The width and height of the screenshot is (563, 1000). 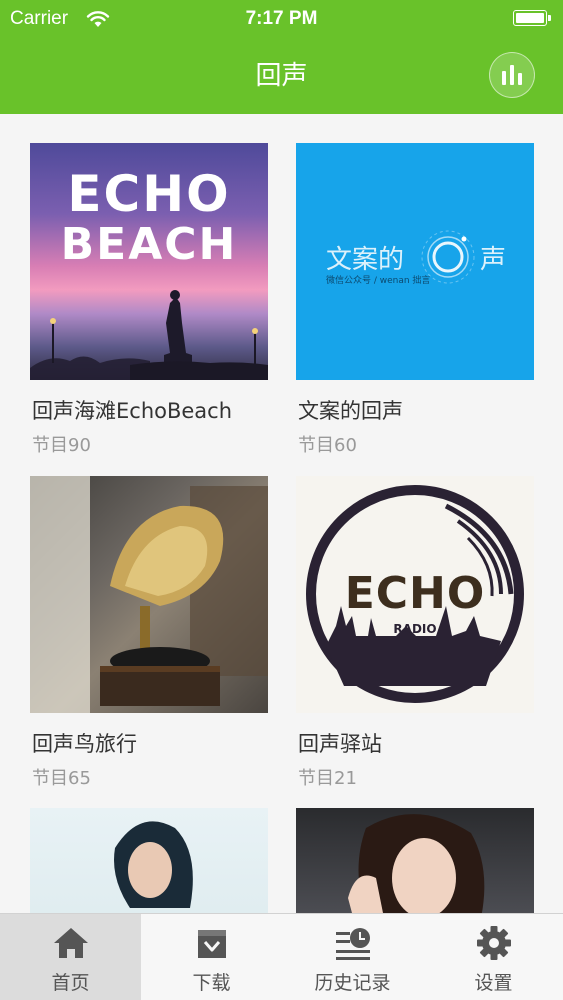 What do you see at coordinates (415, 261) in the screenshot?
I see `cover-image: 文案的 声 微信公众号 / wenan 拙言` at bounding box center [415, 261].